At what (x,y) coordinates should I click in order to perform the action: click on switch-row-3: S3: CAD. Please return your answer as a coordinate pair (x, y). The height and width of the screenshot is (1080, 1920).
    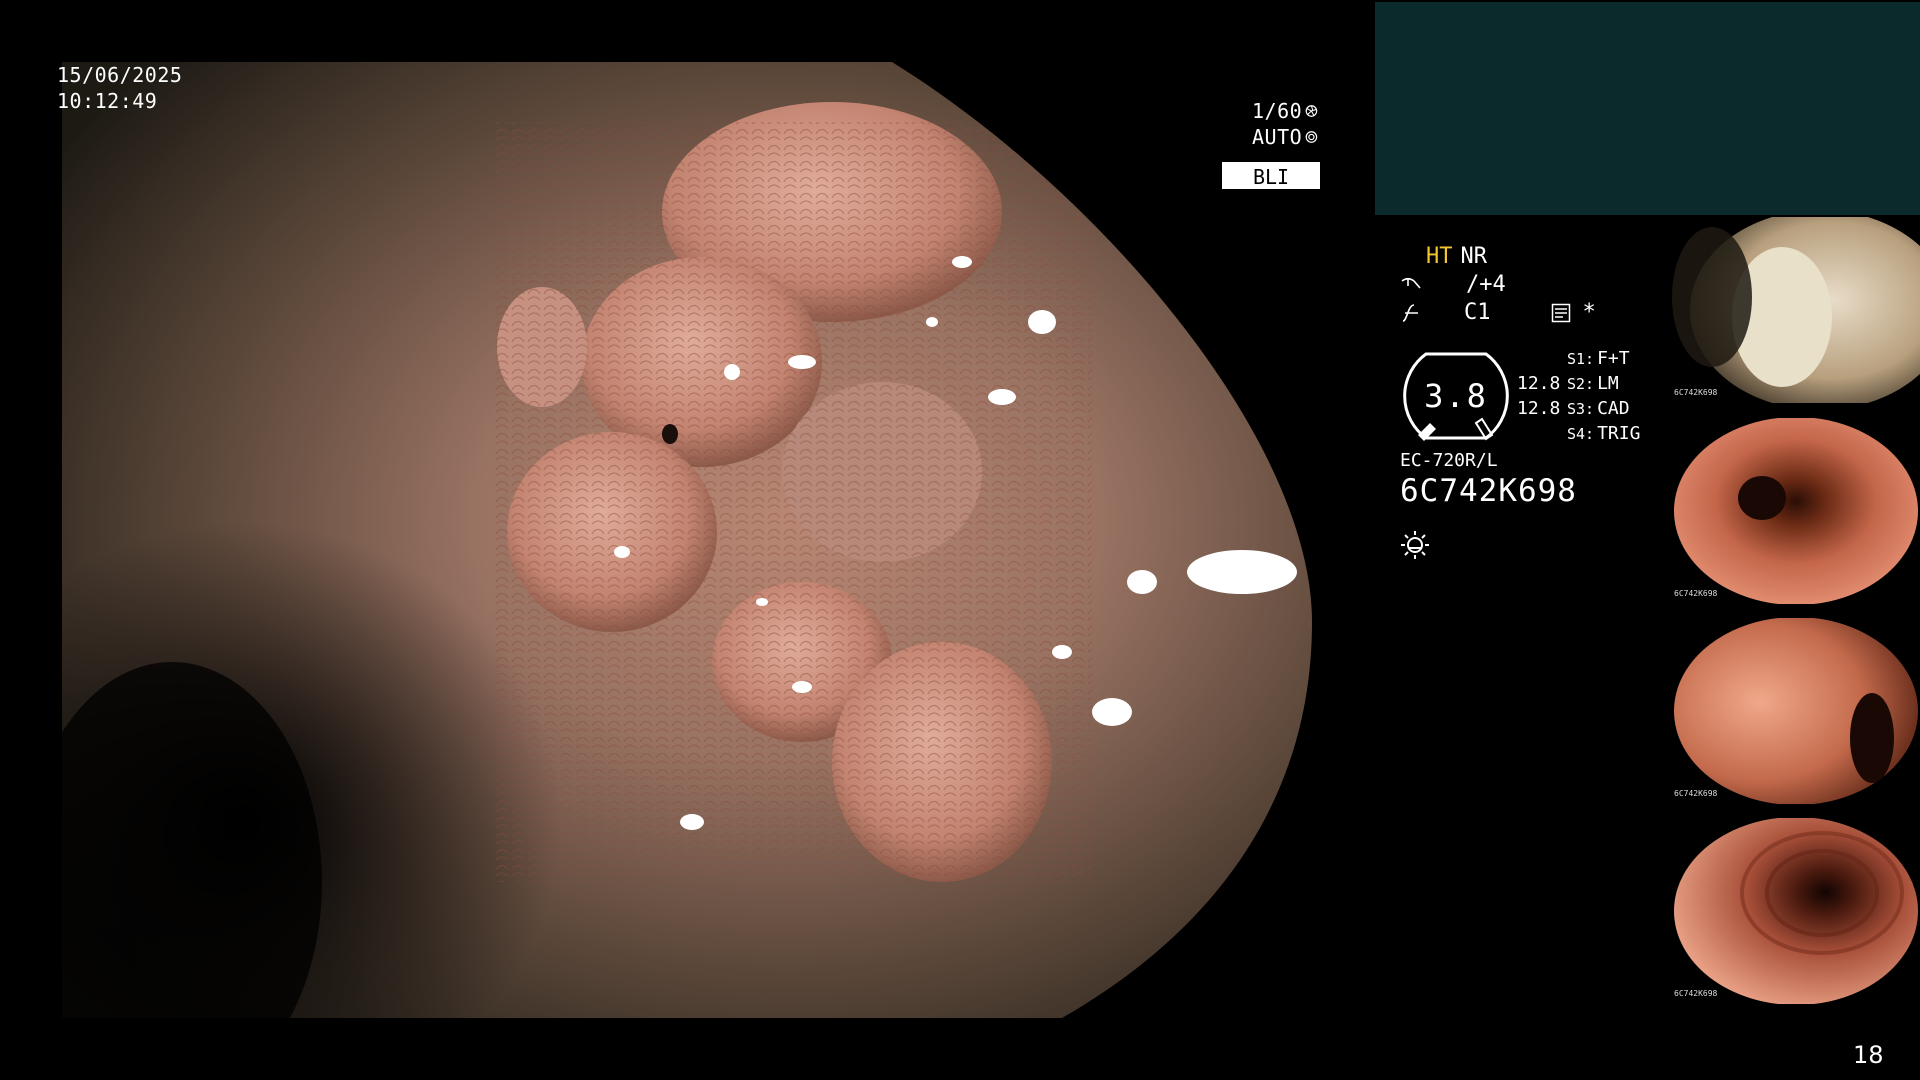
    Looking at the image, I should click on (1598, 408).